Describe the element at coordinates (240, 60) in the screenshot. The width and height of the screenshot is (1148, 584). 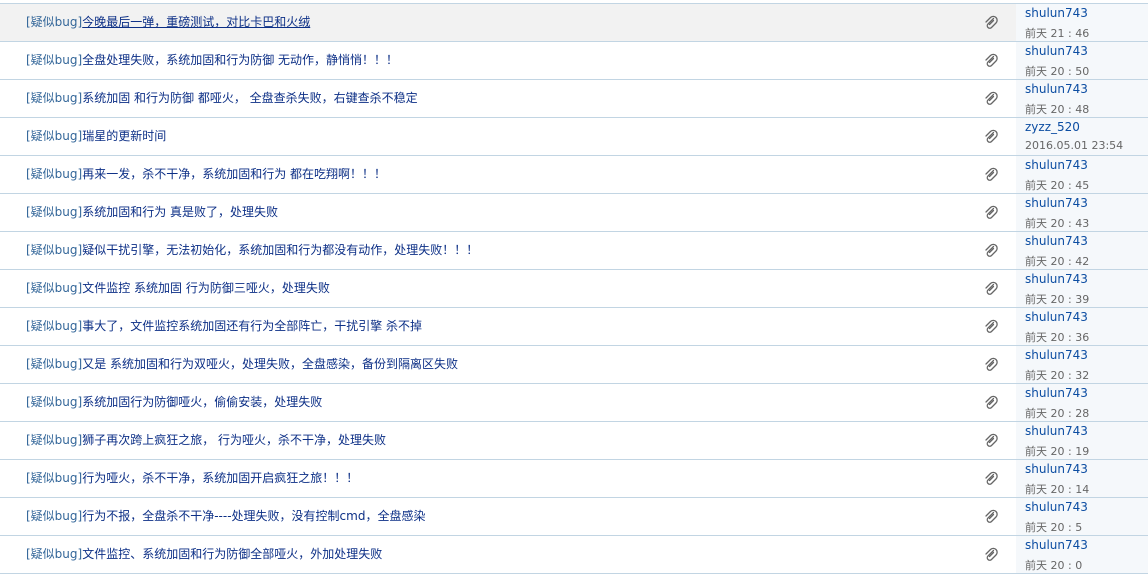
I see `thread-title-link: 全盘处理失败，系统加固和行为防御 无动作，静悄悄！！！` at that location.